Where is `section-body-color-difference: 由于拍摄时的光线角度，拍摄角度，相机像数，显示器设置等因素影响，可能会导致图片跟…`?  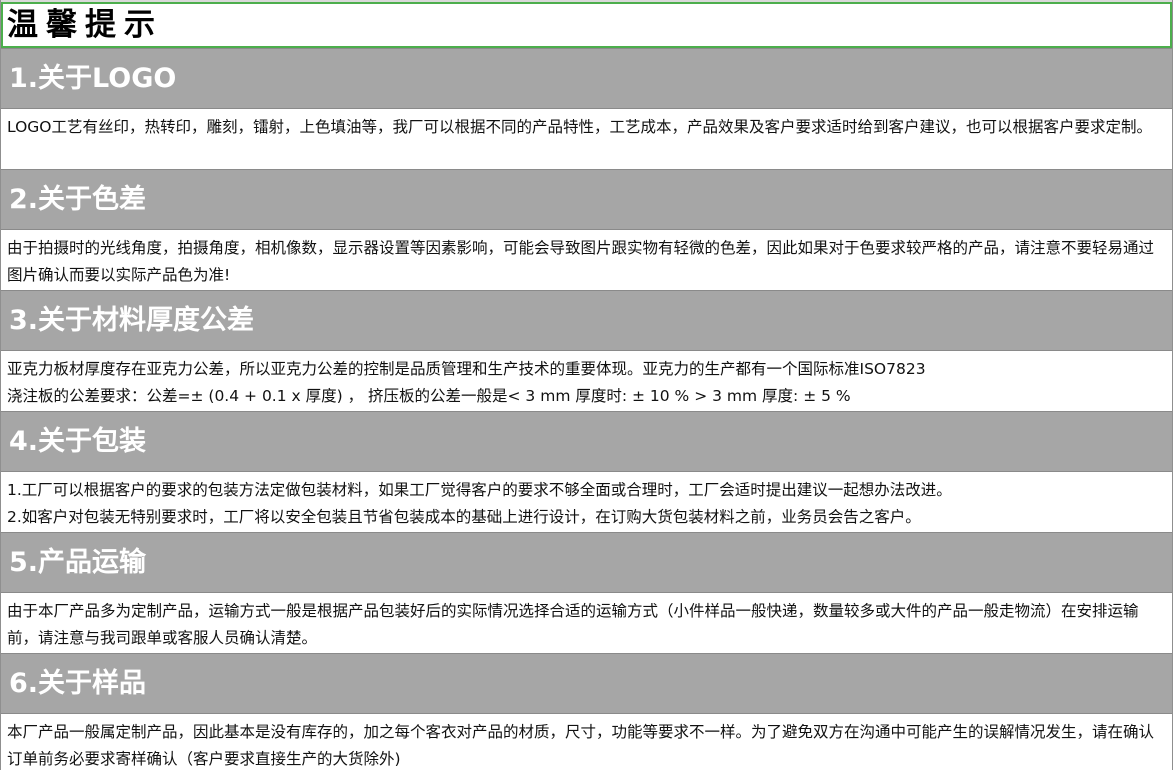 section-body-color-difference: 由于拍摄时的光线角度，拍摄角度，相机像数，显示器设置等因素影响，可能会导致图片跟… is located at coordinates (586, 260).